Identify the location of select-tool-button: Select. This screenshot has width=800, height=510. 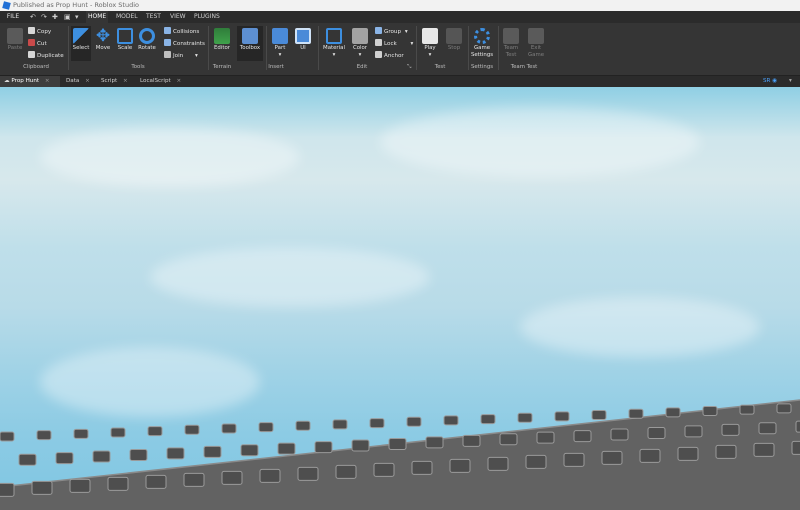
(81, 43).